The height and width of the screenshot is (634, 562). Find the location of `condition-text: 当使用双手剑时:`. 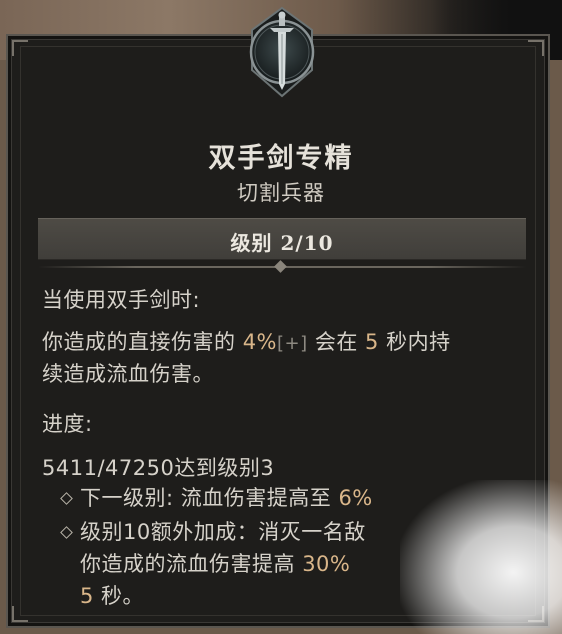

condition-text: 当使用双手剑时: is located at coordinates (121, 300).